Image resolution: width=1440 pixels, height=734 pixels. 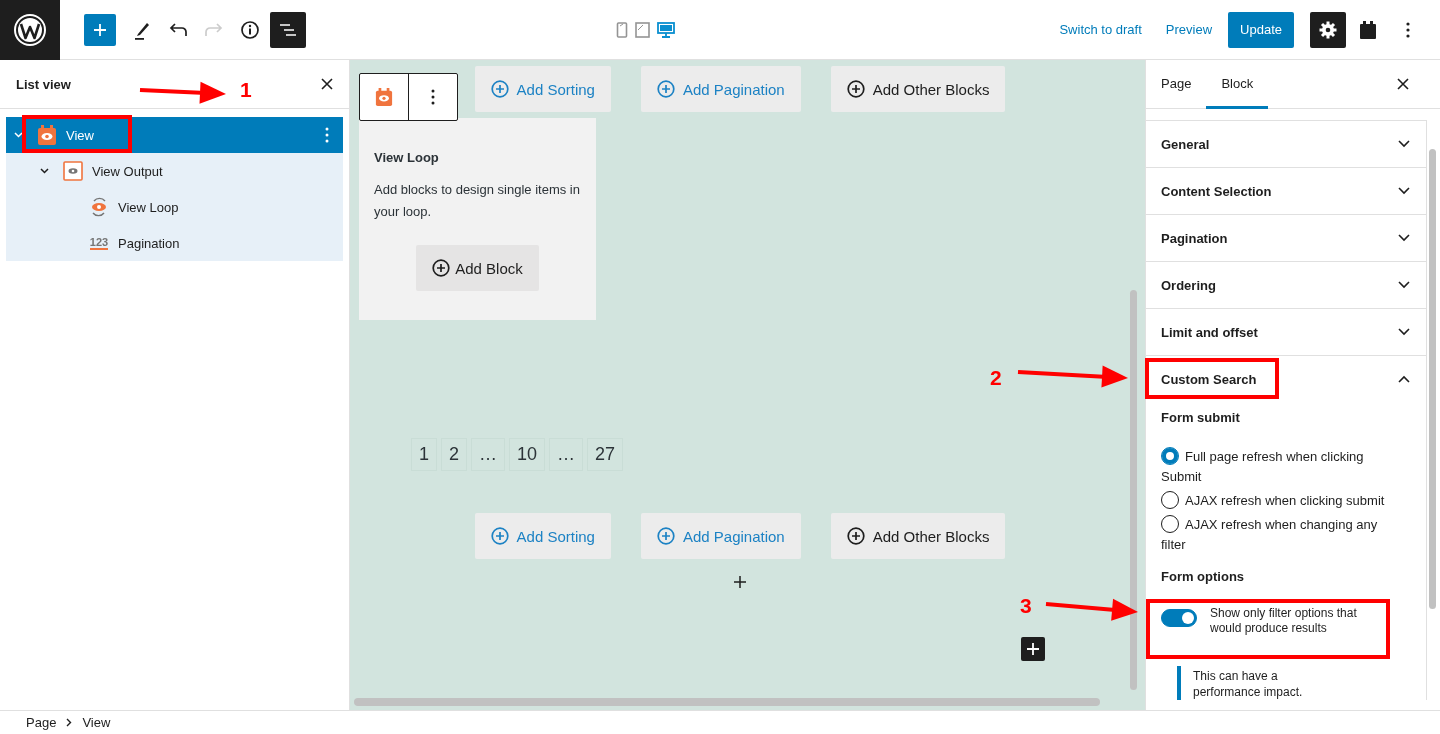 What do you see at coordinates (174, 243) in the screenshot?
I see `list-view-item: 123 Pagination` at bounding box center [174, 243].